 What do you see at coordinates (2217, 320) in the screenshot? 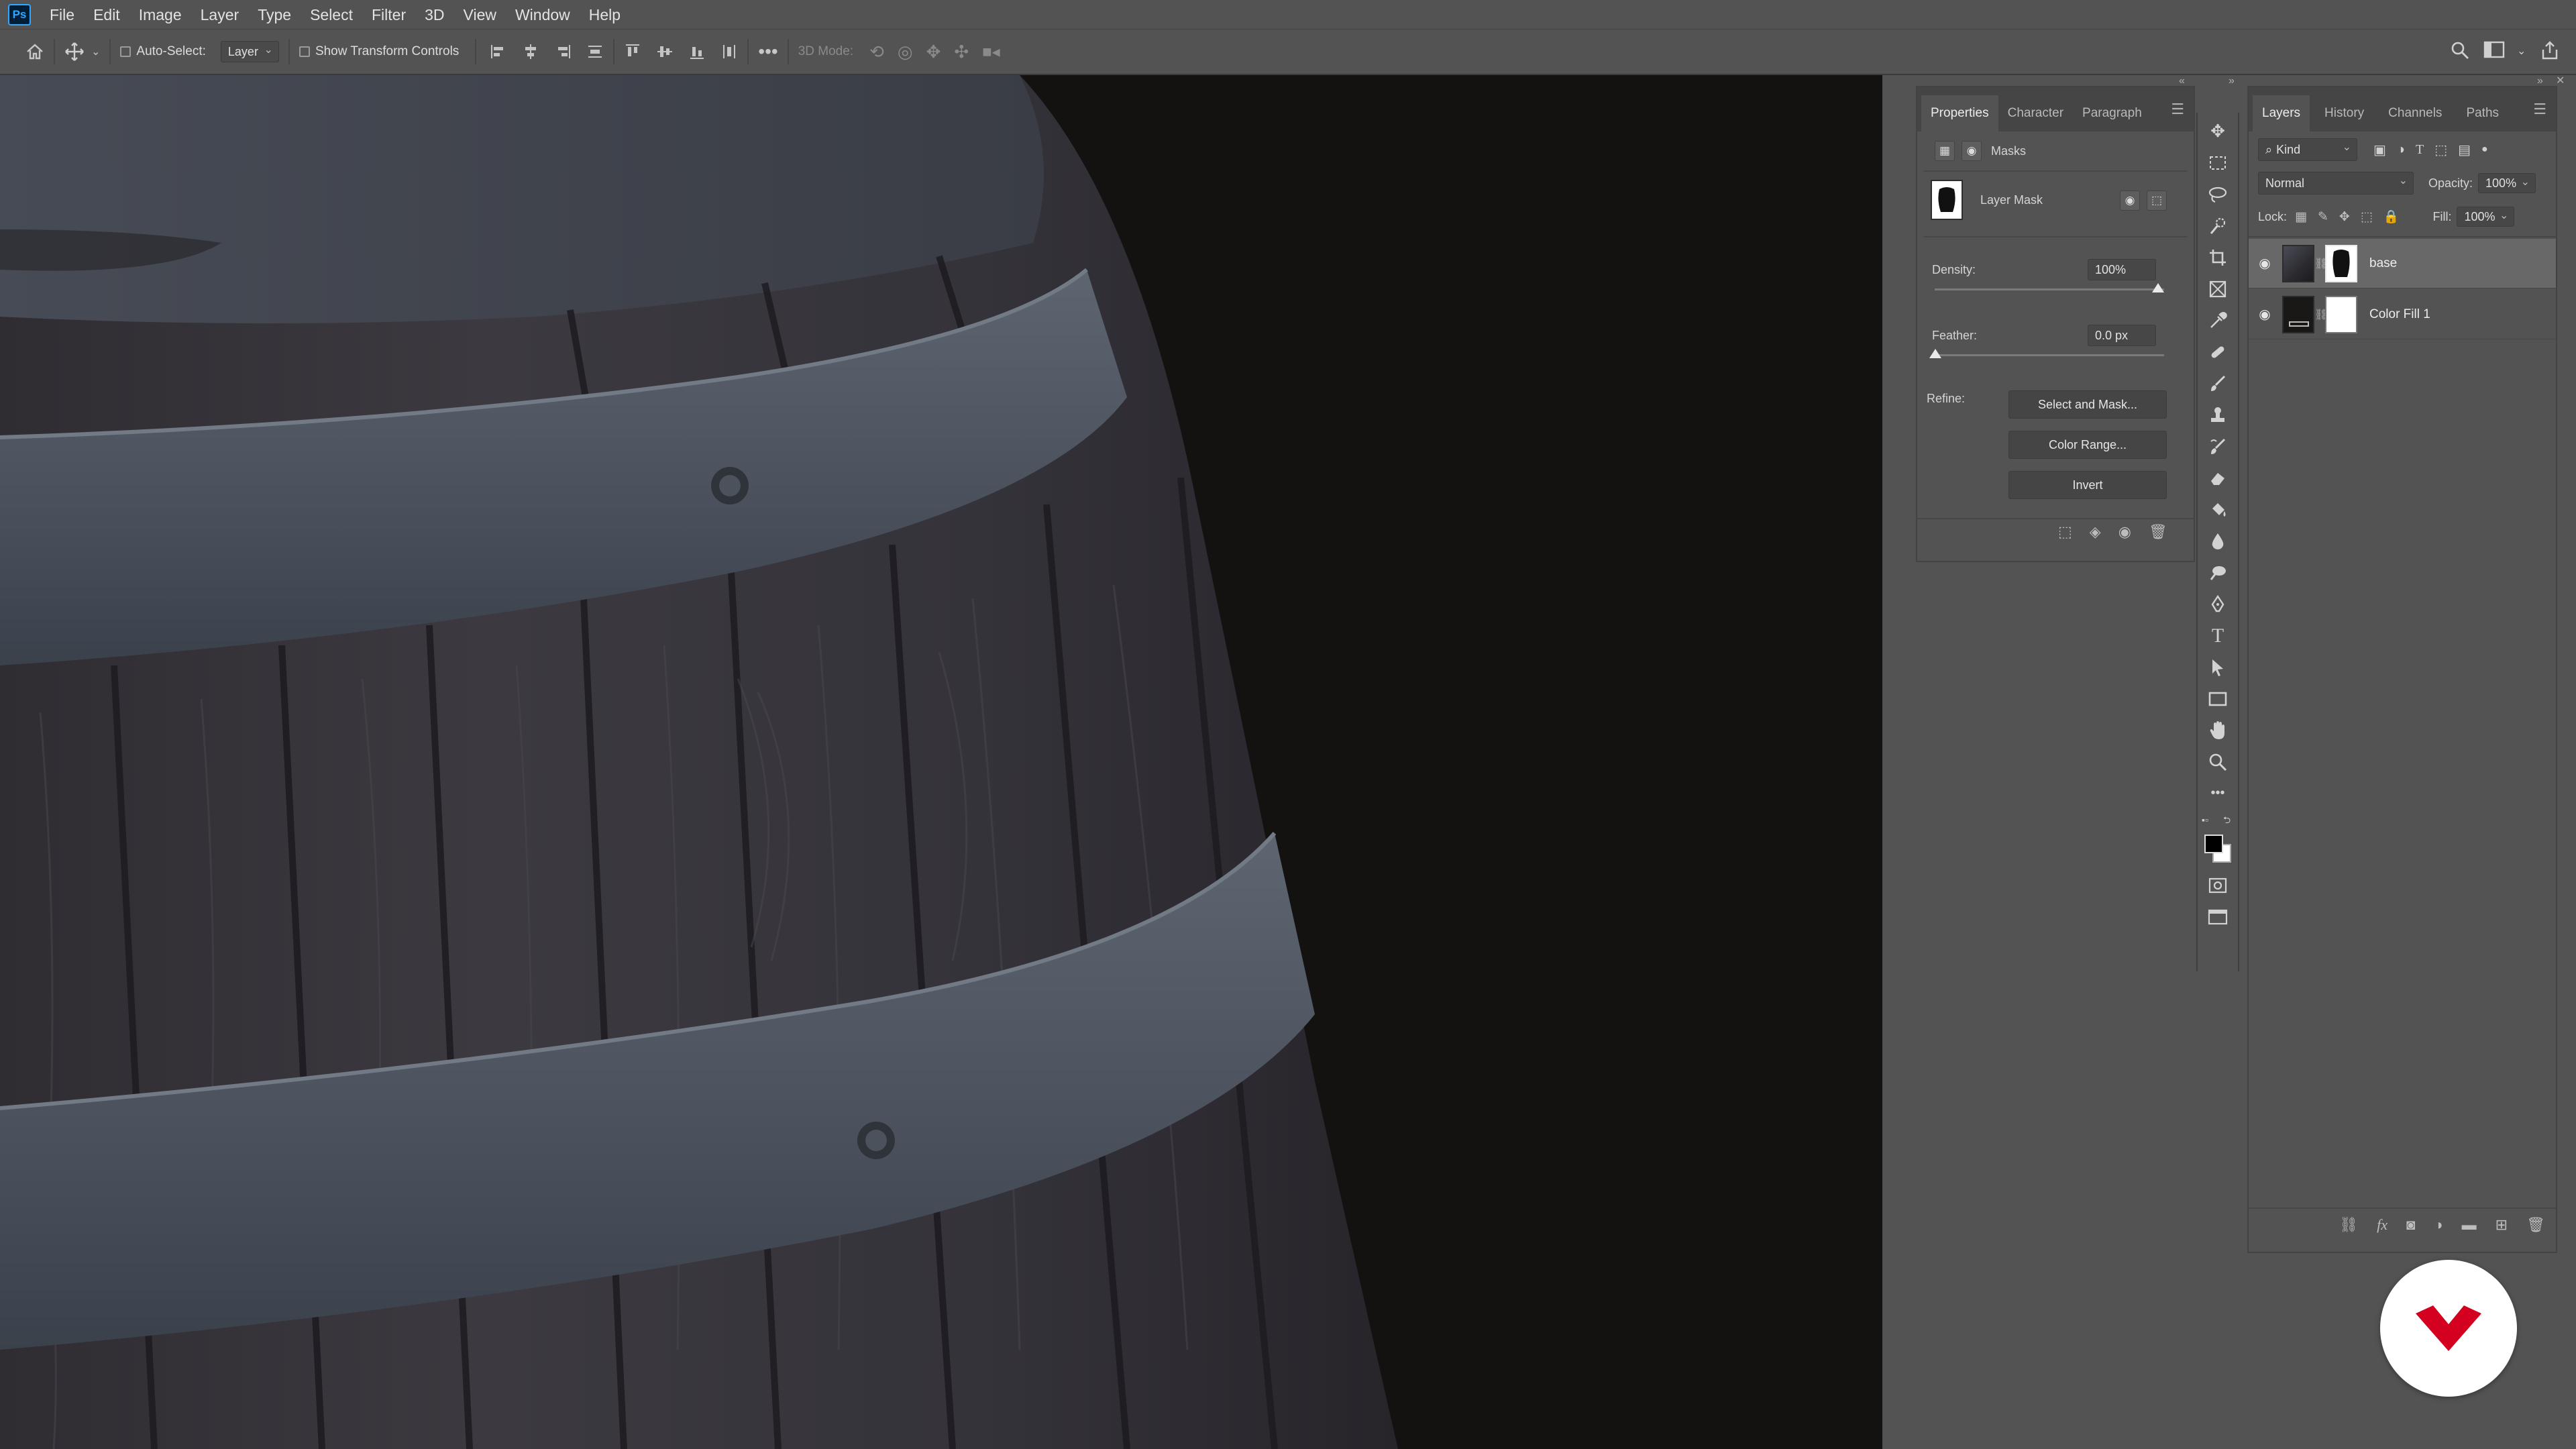
I see `eyedropper-icon` at bounding box center [2217, 320].